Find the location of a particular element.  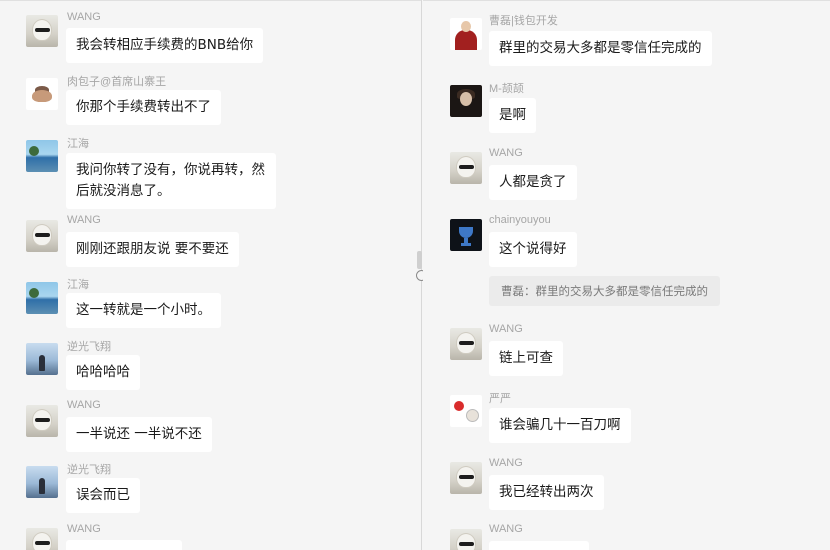

trophy-avatar is located at coordinates (466, 235).